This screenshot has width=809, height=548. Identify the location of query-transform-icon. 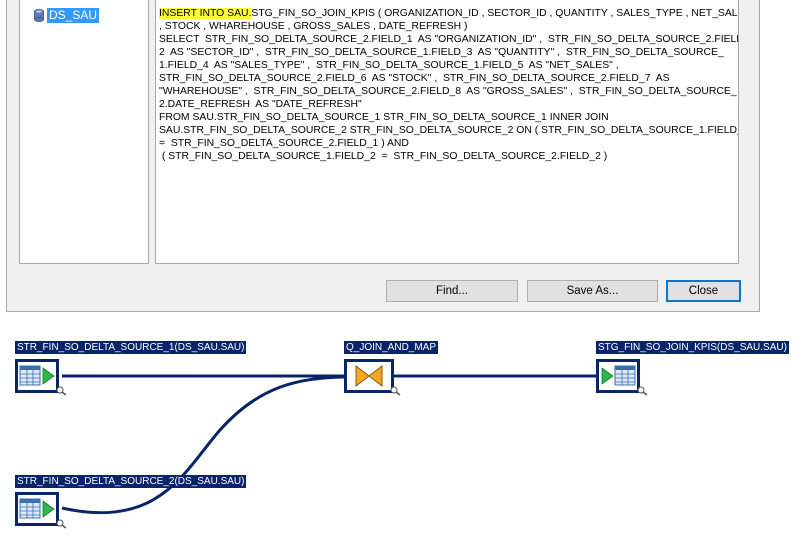
(369, 376).